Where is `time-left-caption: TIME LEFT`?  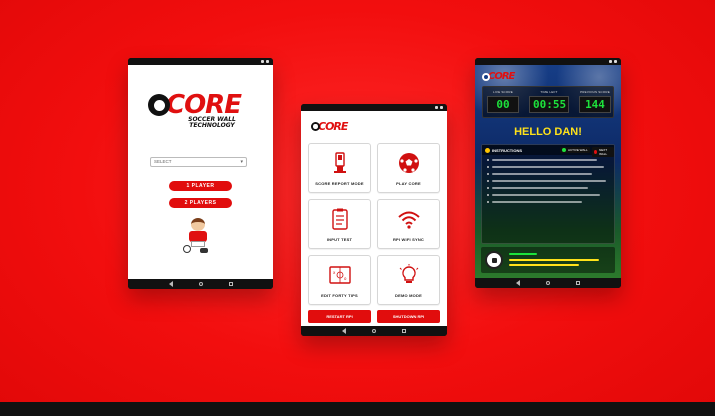
time-left-caption: TIME LEFT is located at coordinates (549, 92).